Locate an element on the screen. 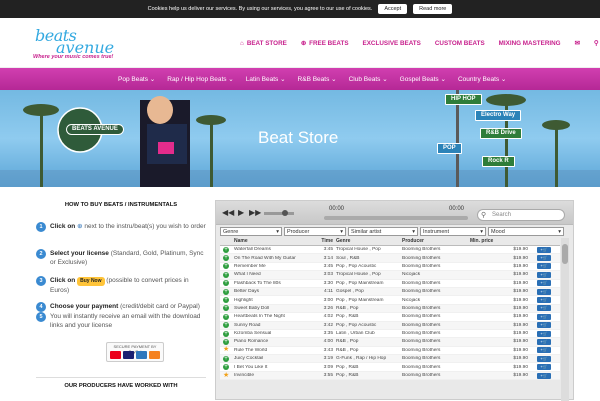 The image size is (600, 401). beat-name: Waterfall Dreams is located at coordinates (252, 250).